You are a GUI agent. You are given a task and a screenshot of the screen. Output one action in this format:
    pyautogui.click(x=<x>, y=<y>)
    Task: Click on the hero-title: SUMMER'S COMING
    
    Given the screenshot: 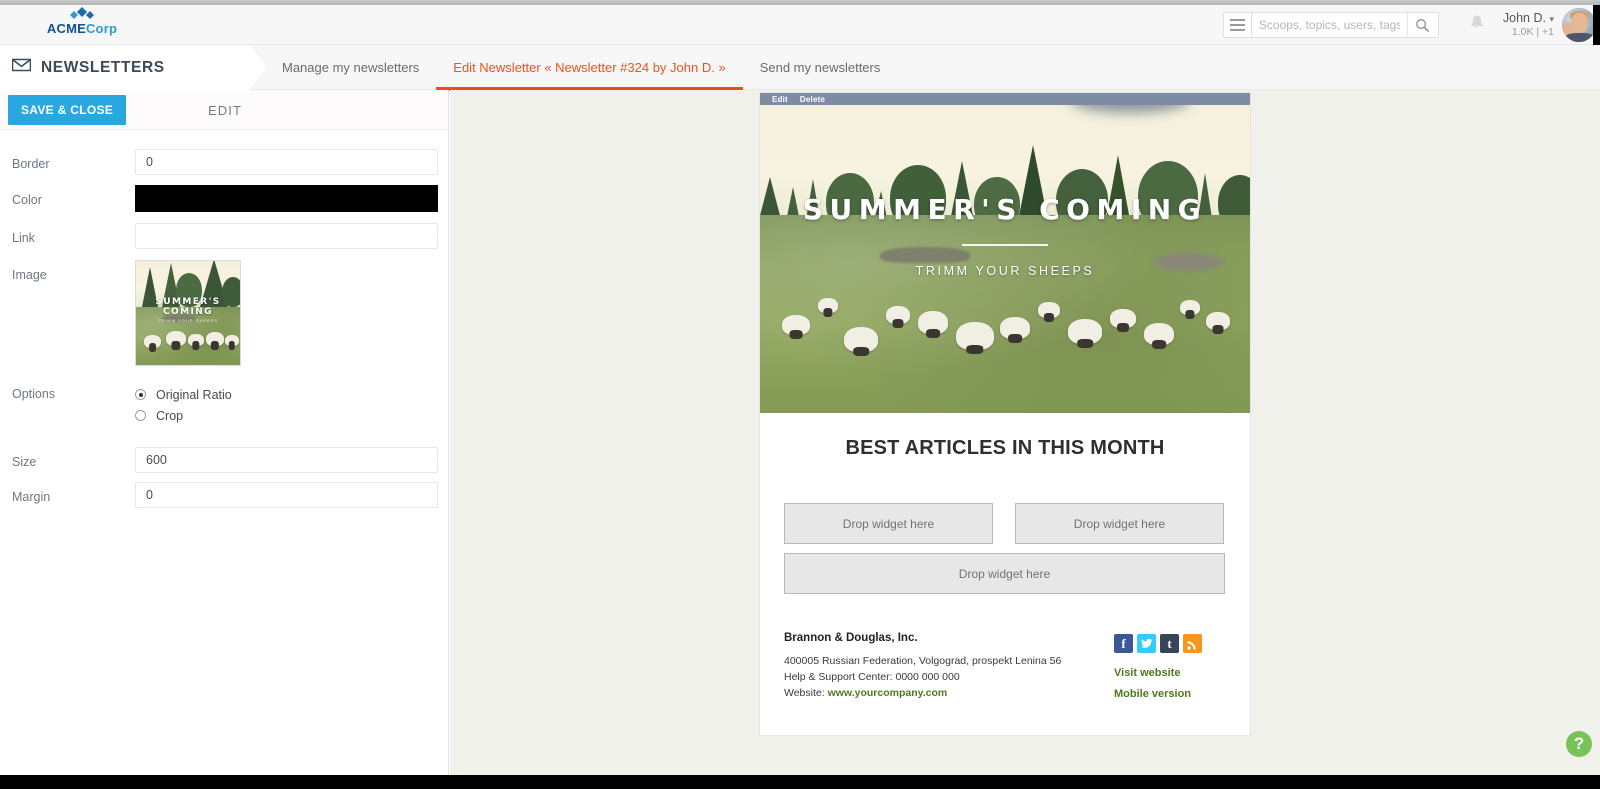 What is the action you would take?
    pyautogui.click(x=1005, y=209)
    